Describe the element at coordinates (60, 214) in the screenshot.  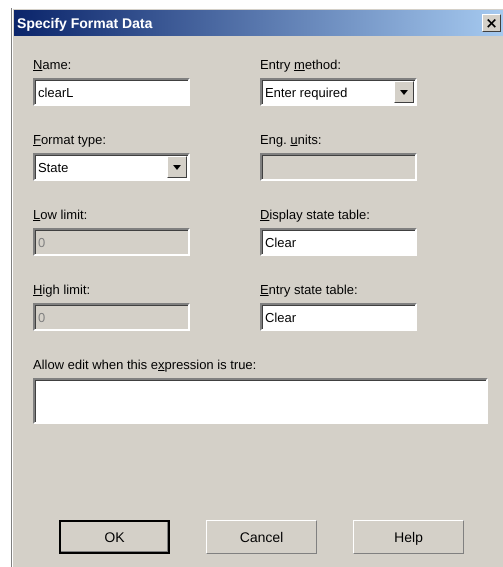
I see `field-label: Low limit:` at that location.